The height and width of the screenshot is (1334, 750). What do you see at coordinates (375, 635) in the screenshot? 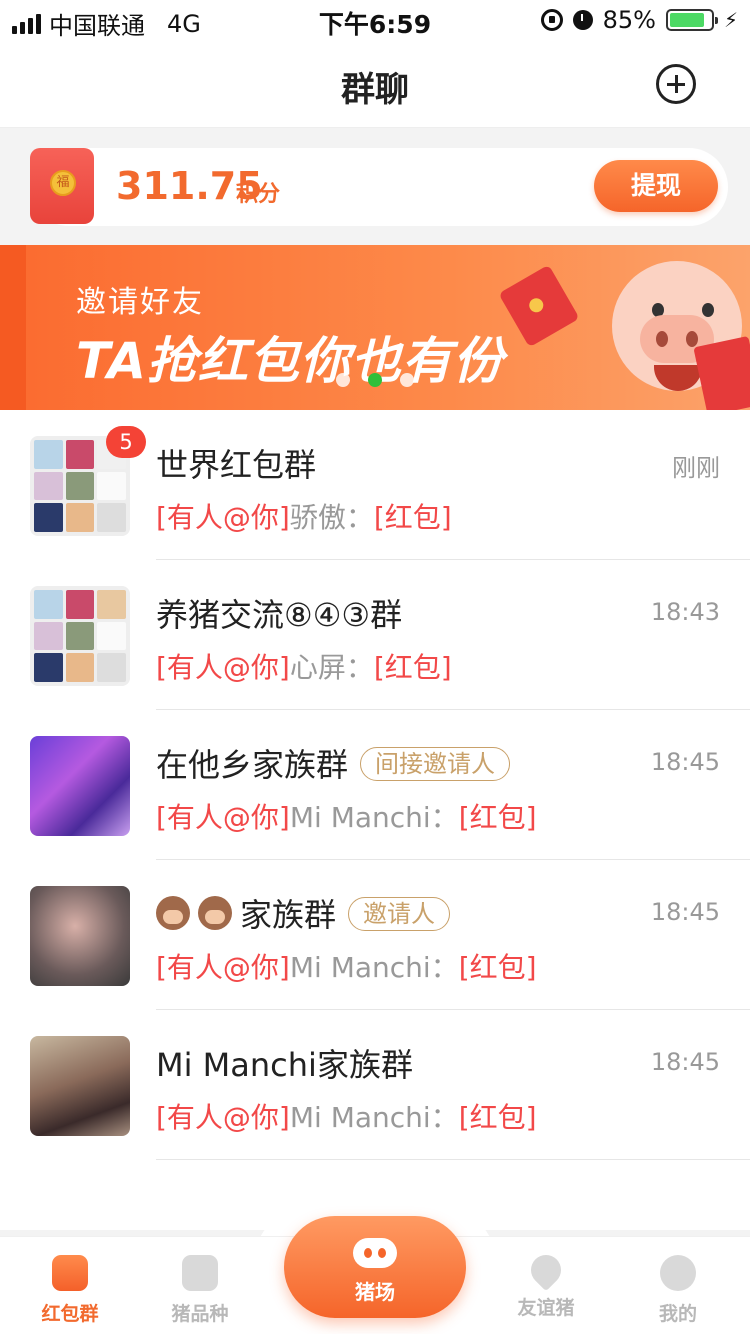
I see `chat-row: 养猪交流⑧④③群 18:43 [有人@你]心屏：[红包]` at bounding box center [375, 635].